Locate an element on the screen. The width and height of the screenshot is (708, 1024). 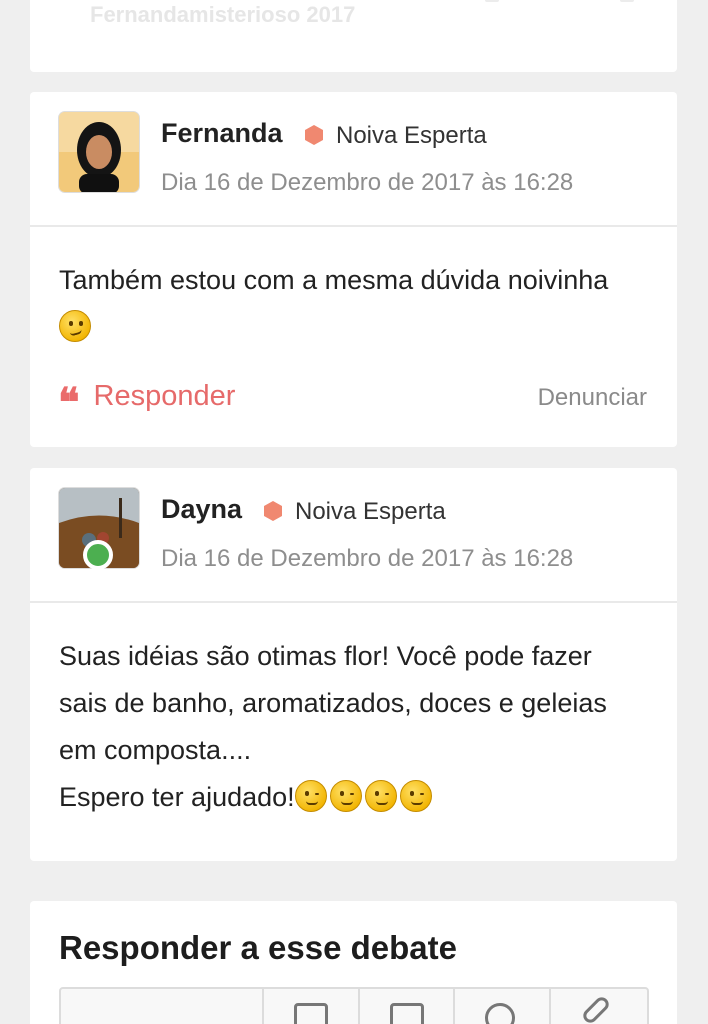
video-icon is located at coordinates (408, 1006).